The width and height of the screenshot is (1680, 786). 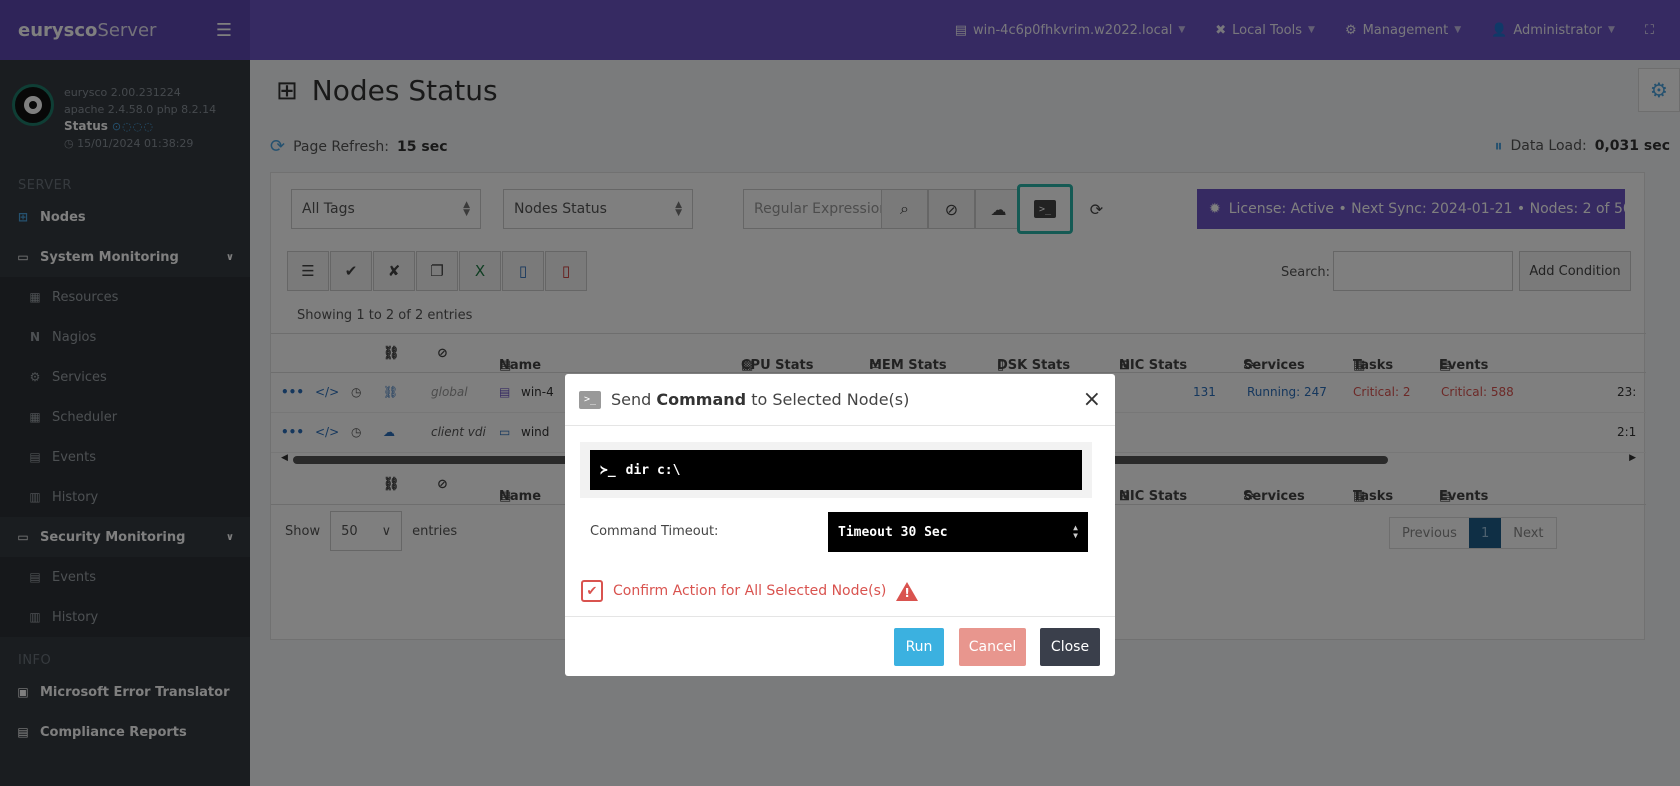 What do you see at coordinates (1075, 531) in the screenshot?
I see `select-arrows-icon: ▲▼` at bounding box center [1075, 531].